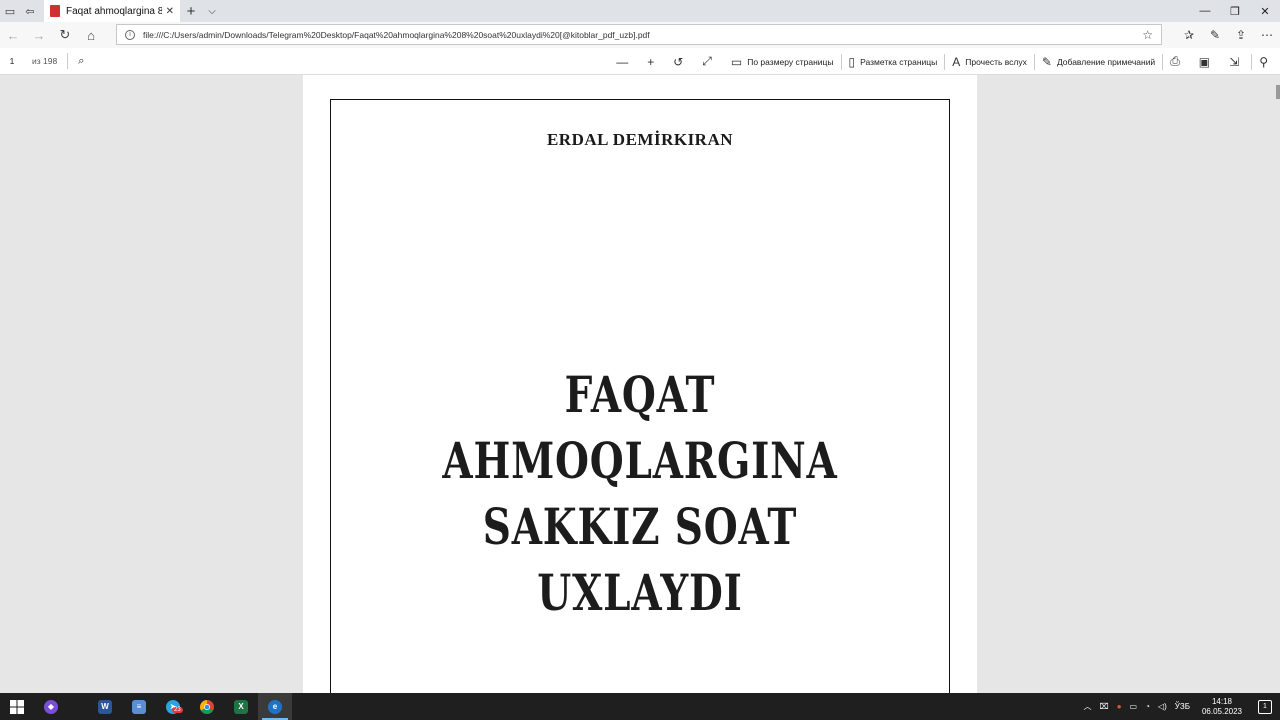 The height and width of the screenshot is (720, 1280). I want to click on set-aside-tabs-icon: ⇦, so click(30, 11).